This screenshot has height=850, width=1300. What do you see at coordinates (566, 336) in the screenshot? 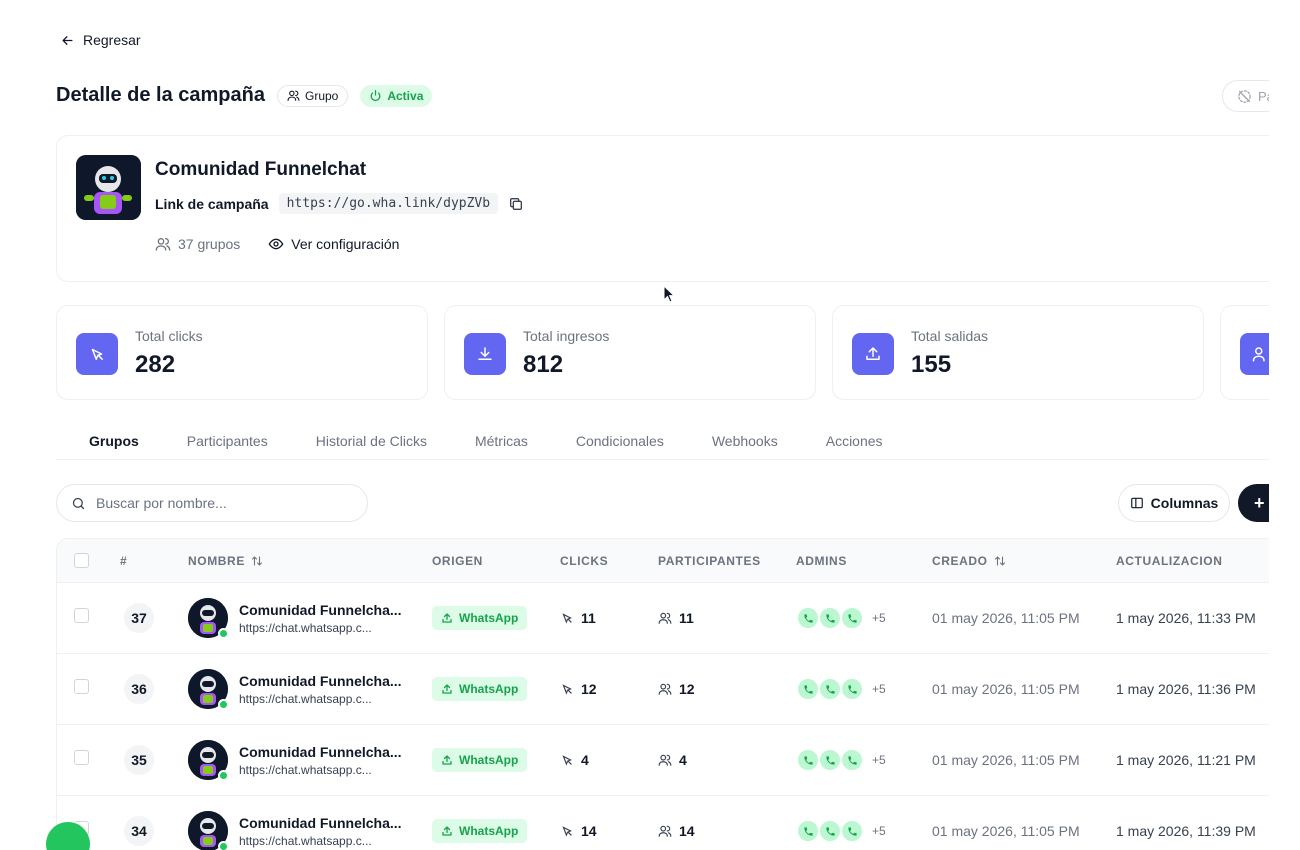
I see `stat-label: Total ingresos` at bounding box center [566, 336].